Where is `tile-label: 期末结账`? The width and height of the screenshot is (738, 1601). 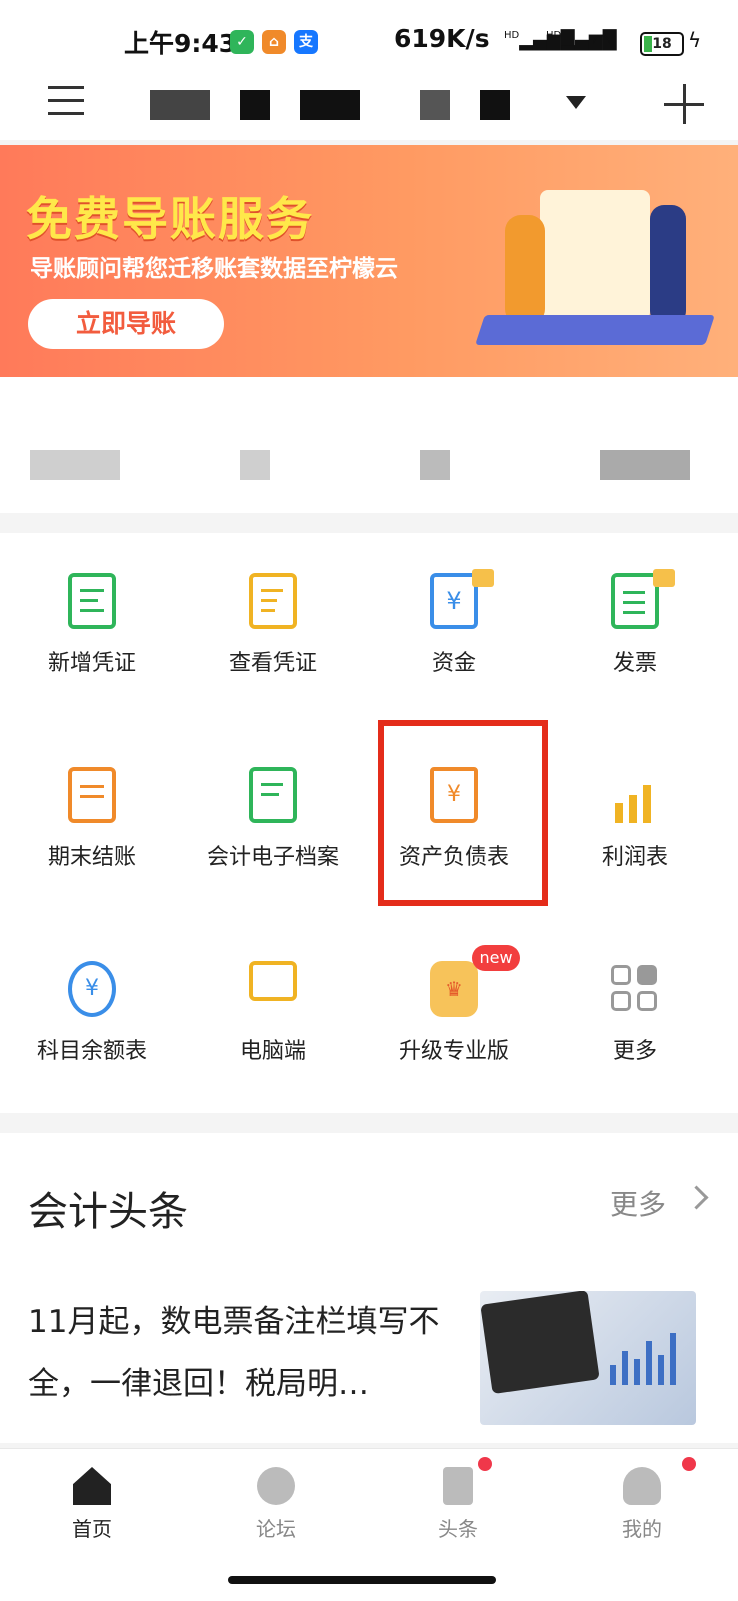
tile-label: 期末结账 is located at coordinates (91, 857).